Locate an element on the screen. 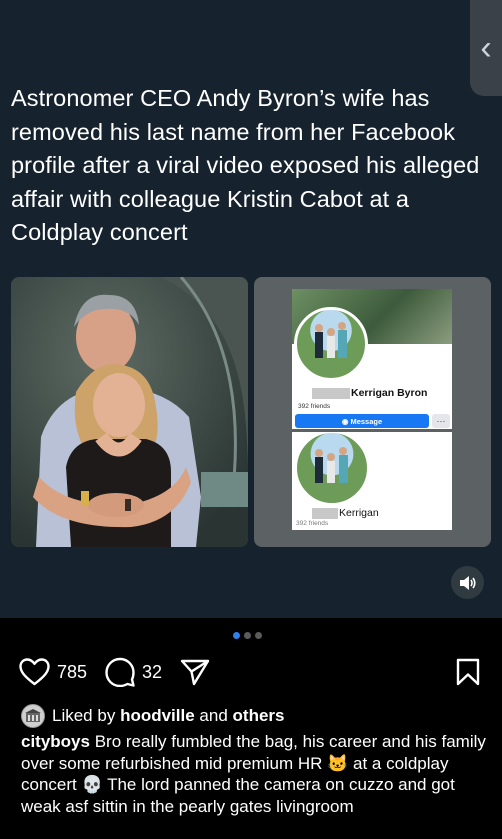 The width and height of the screenshot is (502, 839). like-count: 785 is located at coordinates (72, 671).